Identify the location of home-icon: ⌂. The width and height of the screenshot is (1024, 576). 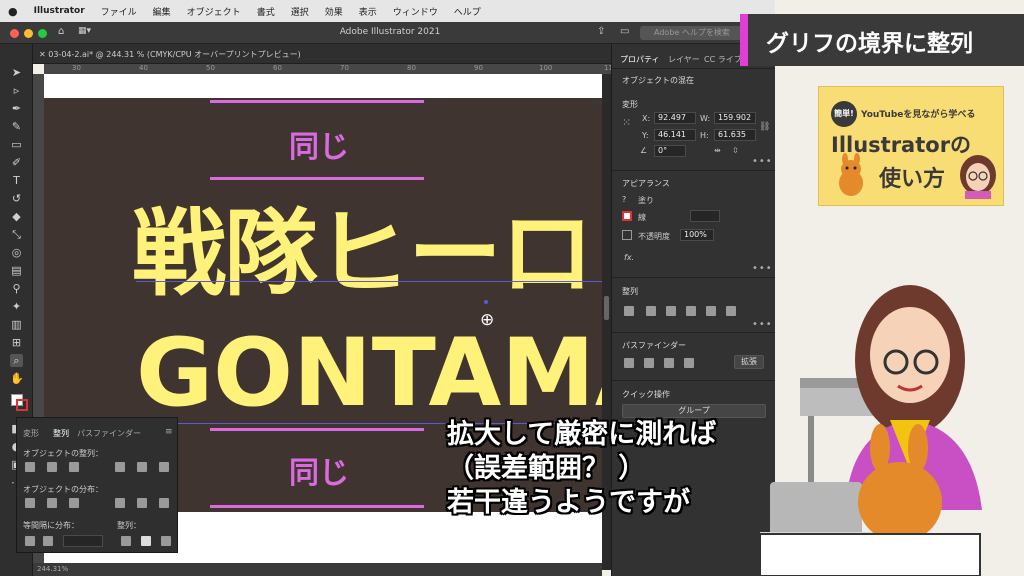
(61, 31).